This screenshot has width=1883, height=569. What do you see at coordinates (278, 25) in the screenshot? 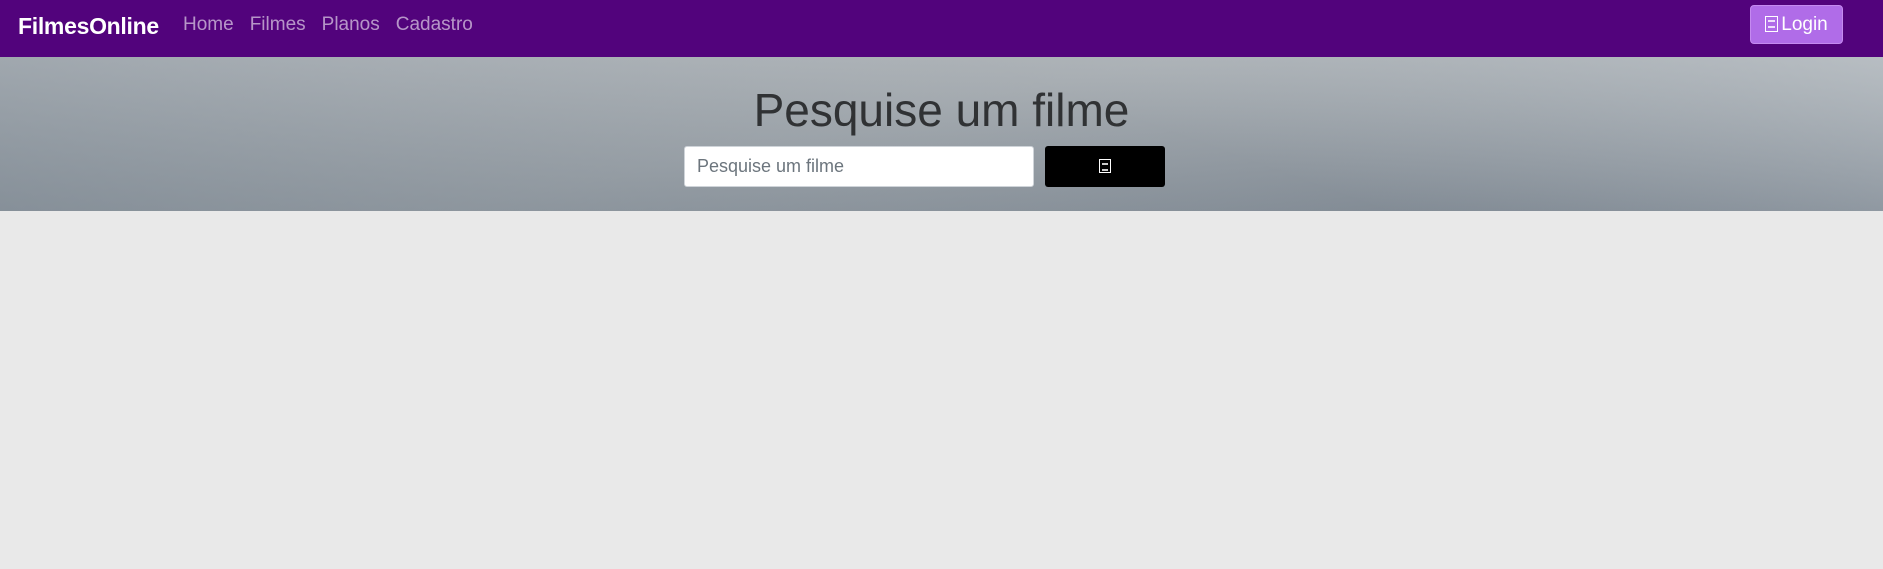
I see `nav-link-filmes: Filmes` at bounding box center [278, 25].